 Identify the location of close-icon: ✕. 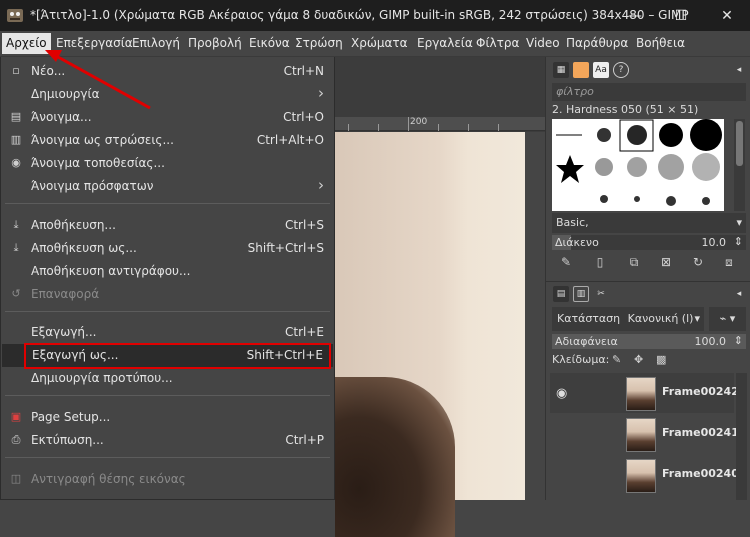
(727, 15).